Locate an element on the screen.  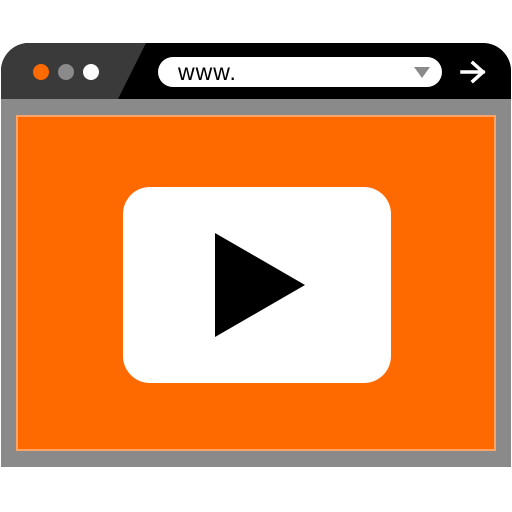
forward-button is located at coordinates (473, 72).